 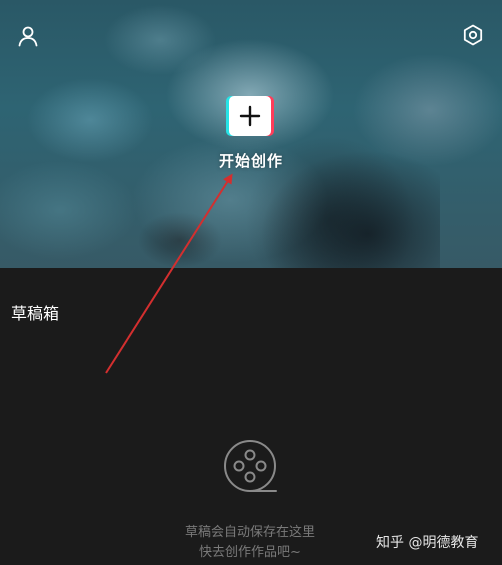 What do you see at coordinates (427, 543) in the screenshot?
I see `watermark: 知乎 @明德教育` at bounding box center [427, 543].